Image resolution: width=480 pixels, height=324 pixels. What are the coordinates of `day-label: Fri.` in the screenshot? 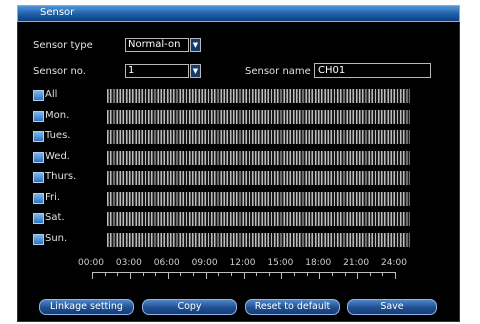 It's located at (53, 197).